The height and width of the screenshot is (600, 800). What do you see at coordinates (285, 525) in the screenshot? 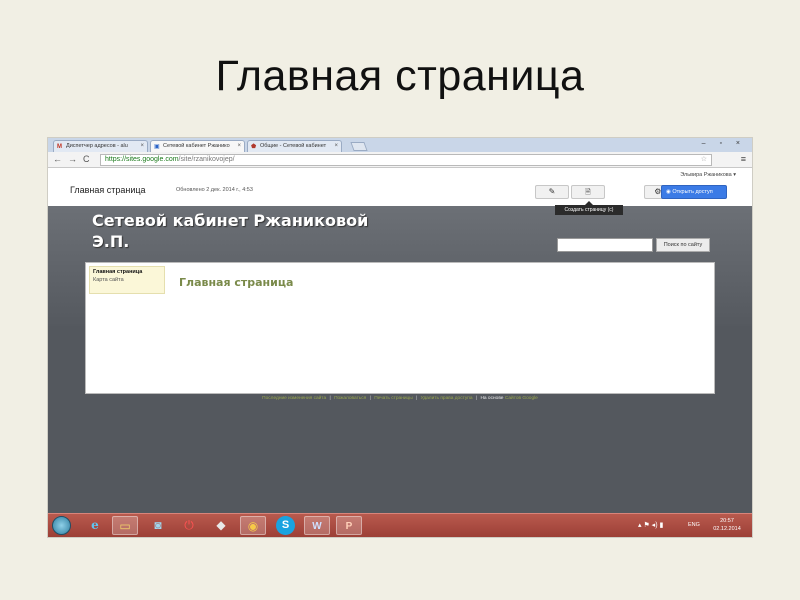
I see `skype-icon: S` at bounding box center [285, 525].